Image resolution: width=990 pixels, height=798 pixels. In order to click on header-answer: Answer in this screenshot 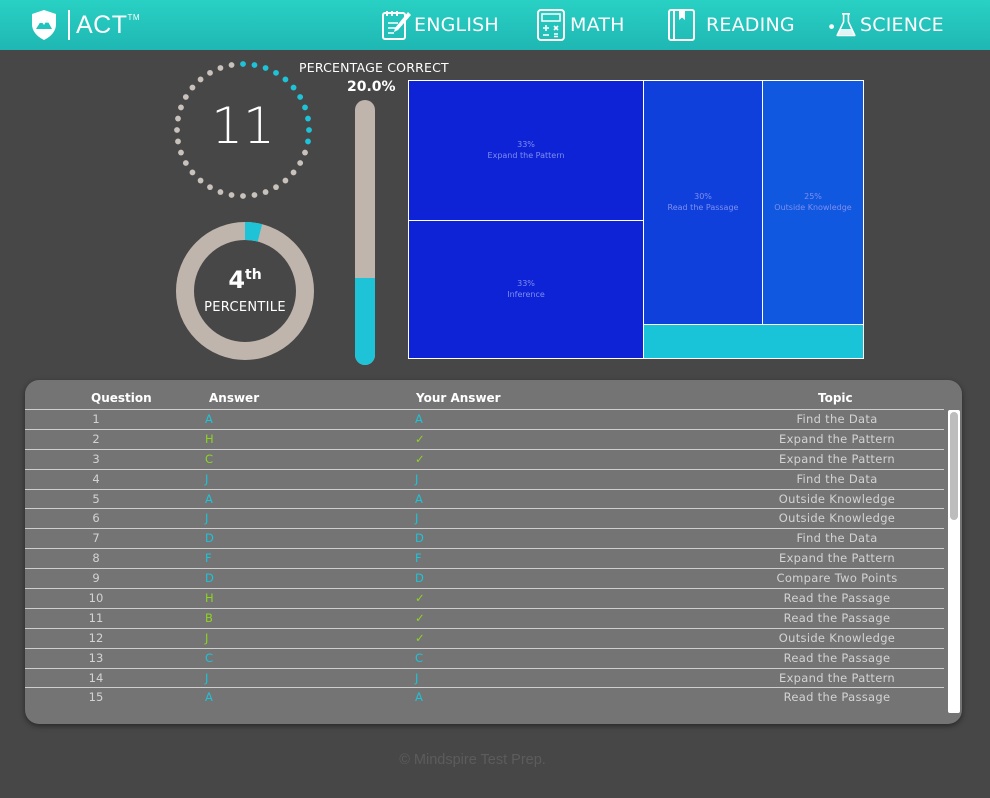, I will do `click(234, 398)`.